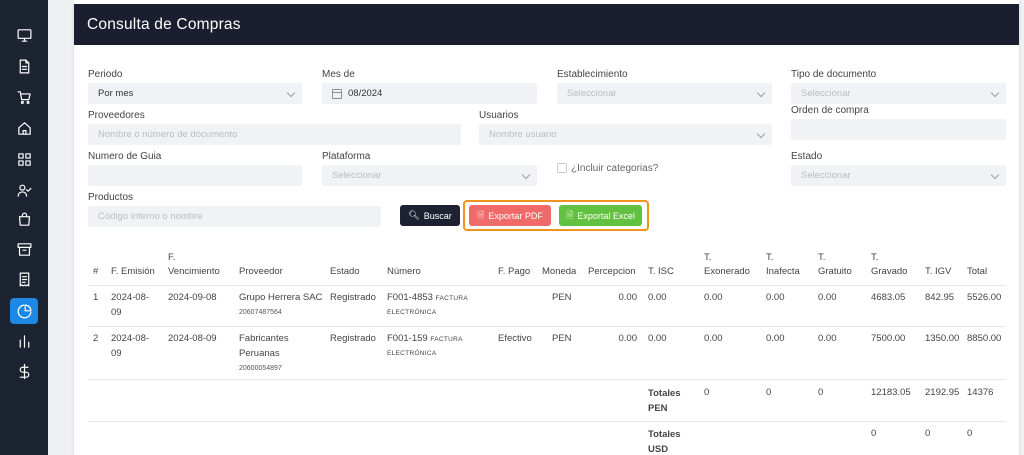 The image size is (1024, 455). I want to click on sidebar-item-cart, so click(24, 97).